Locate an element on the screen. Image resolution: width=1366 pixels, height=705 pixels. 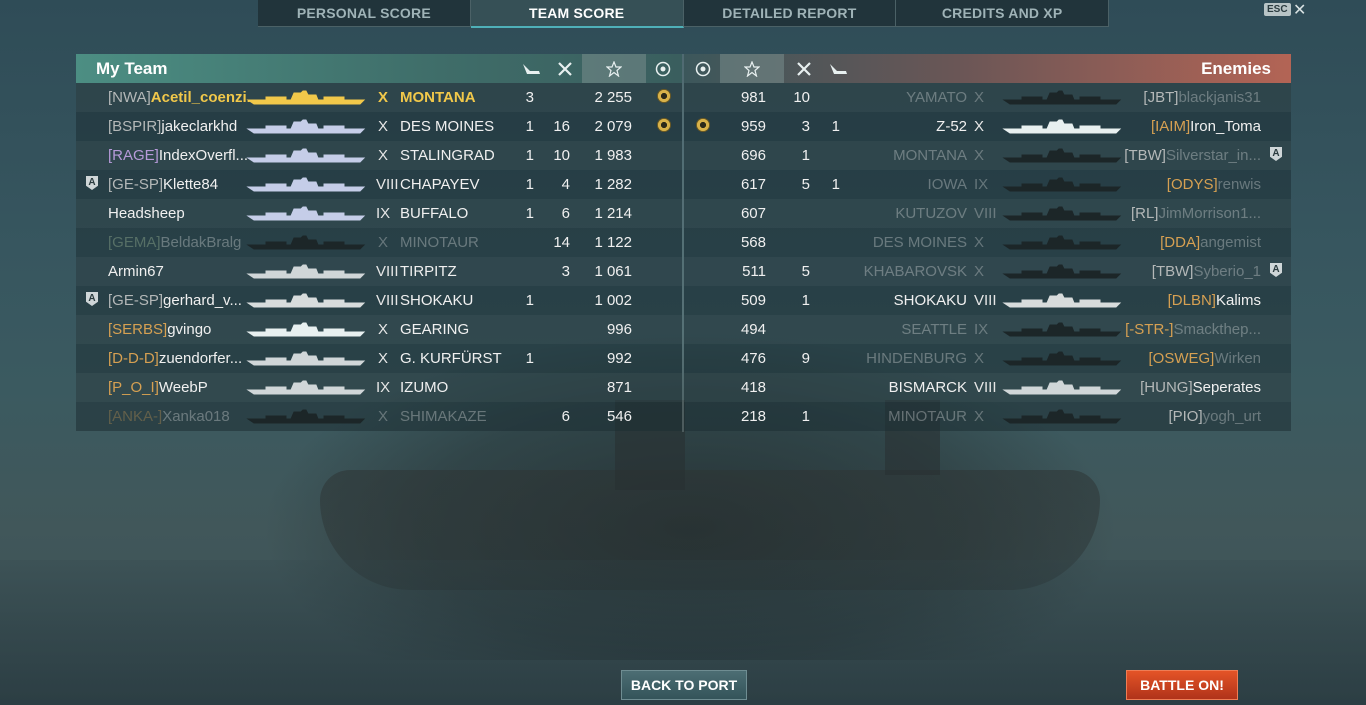
table-row: [SERBS]gvingo X GEARING 996 is located at coordinates (379, 329).